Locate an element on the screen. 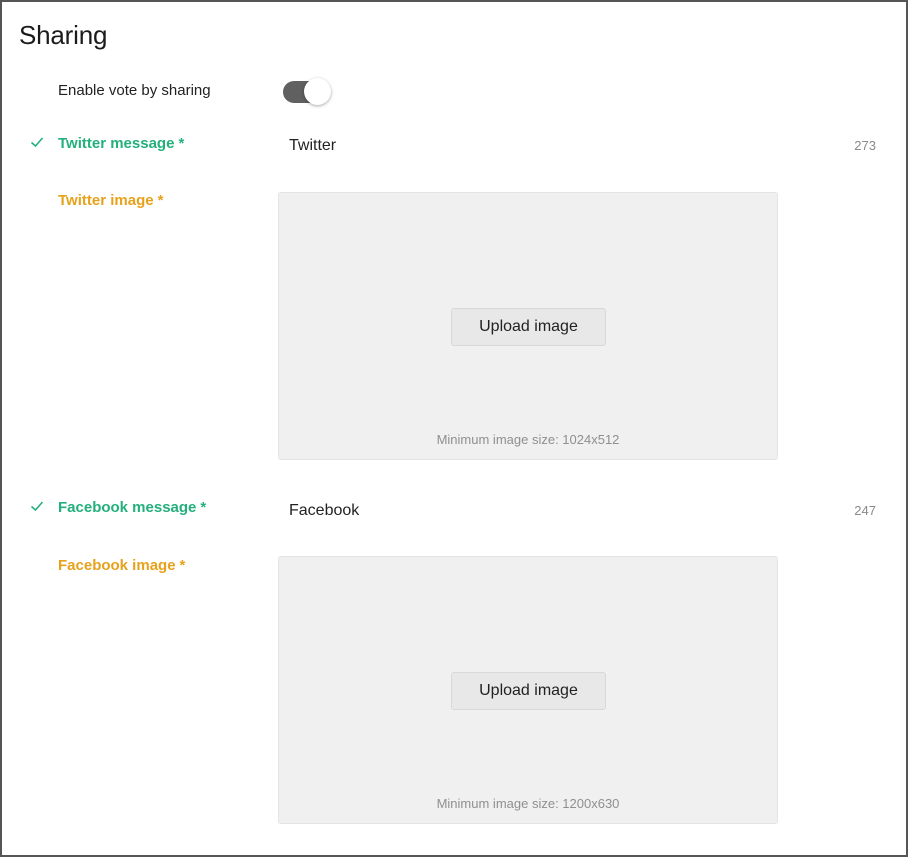  toggle-knob is located at coordinates (317, 91).